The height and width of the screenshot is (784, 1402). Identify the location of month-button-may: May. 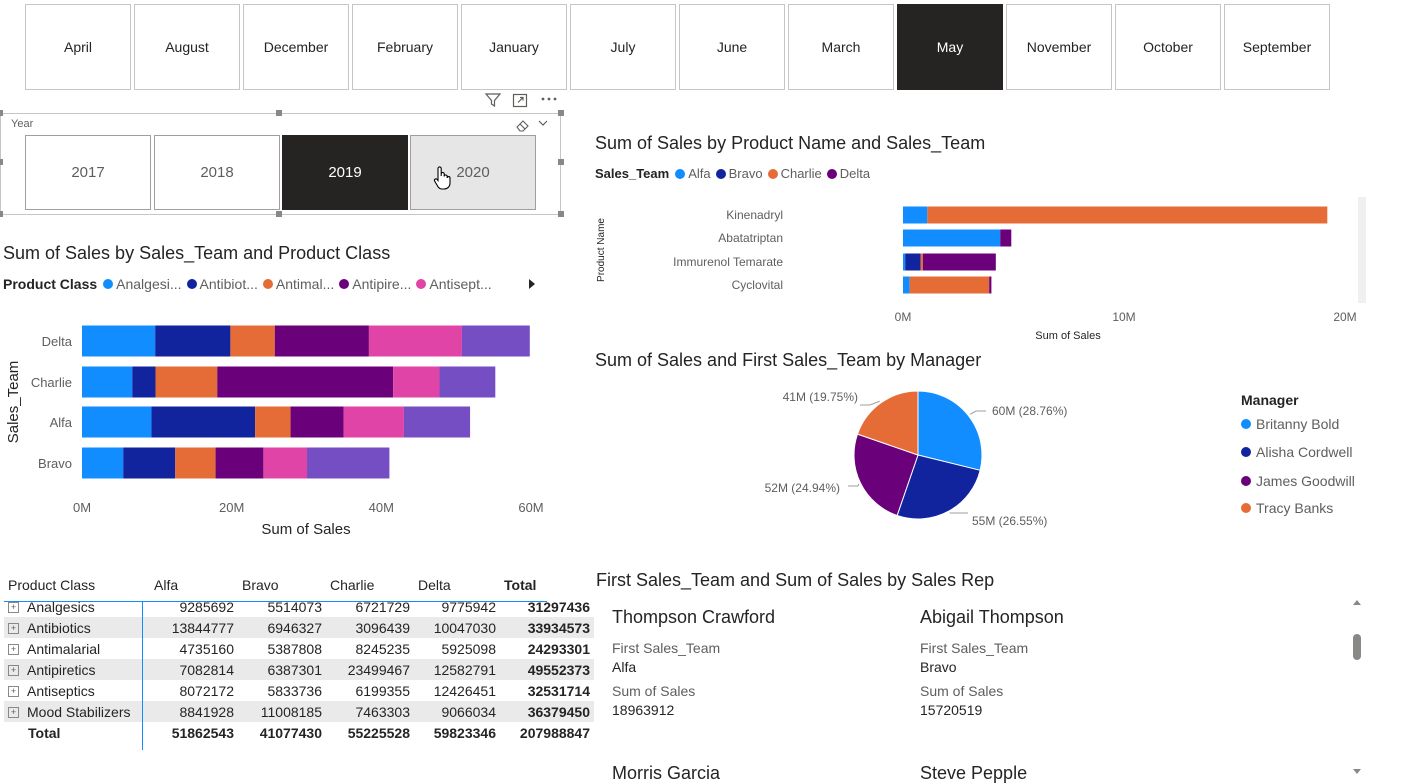
(950, 47).